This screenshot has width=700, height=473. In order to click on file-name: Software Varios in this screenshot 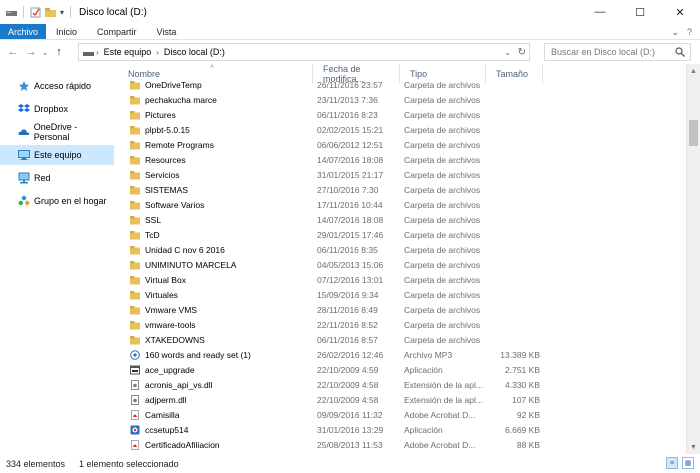, I will do `click(175, 204)`.